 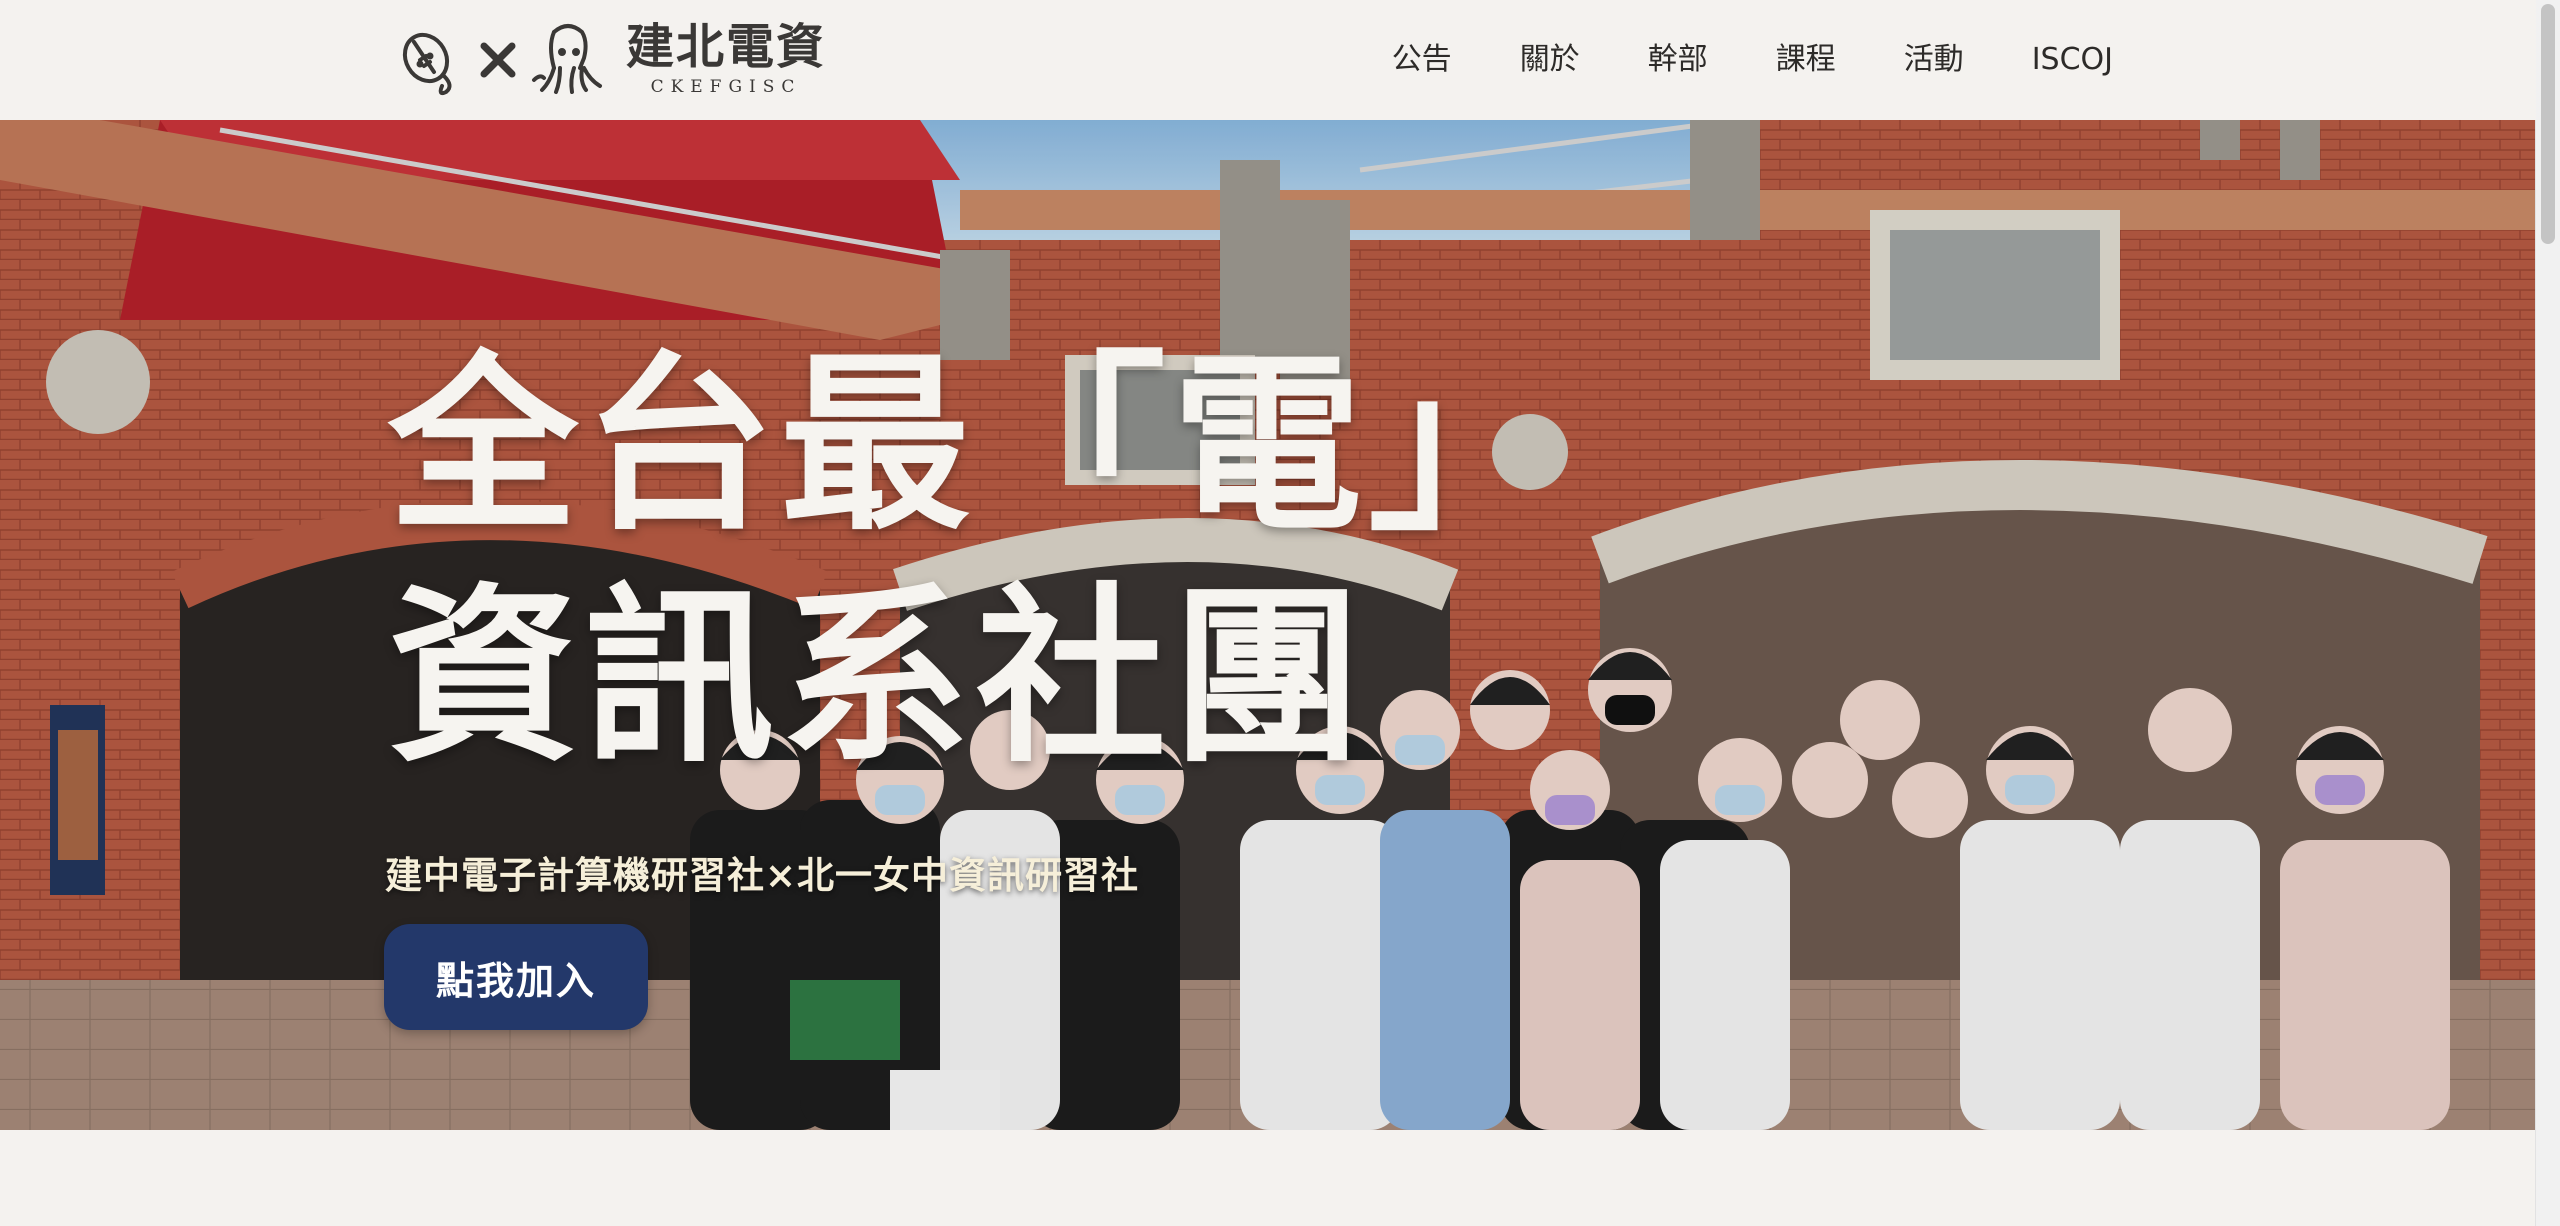 I want to click on hero-title-line-2: 資訊系社團, so click(x=878, y=677).